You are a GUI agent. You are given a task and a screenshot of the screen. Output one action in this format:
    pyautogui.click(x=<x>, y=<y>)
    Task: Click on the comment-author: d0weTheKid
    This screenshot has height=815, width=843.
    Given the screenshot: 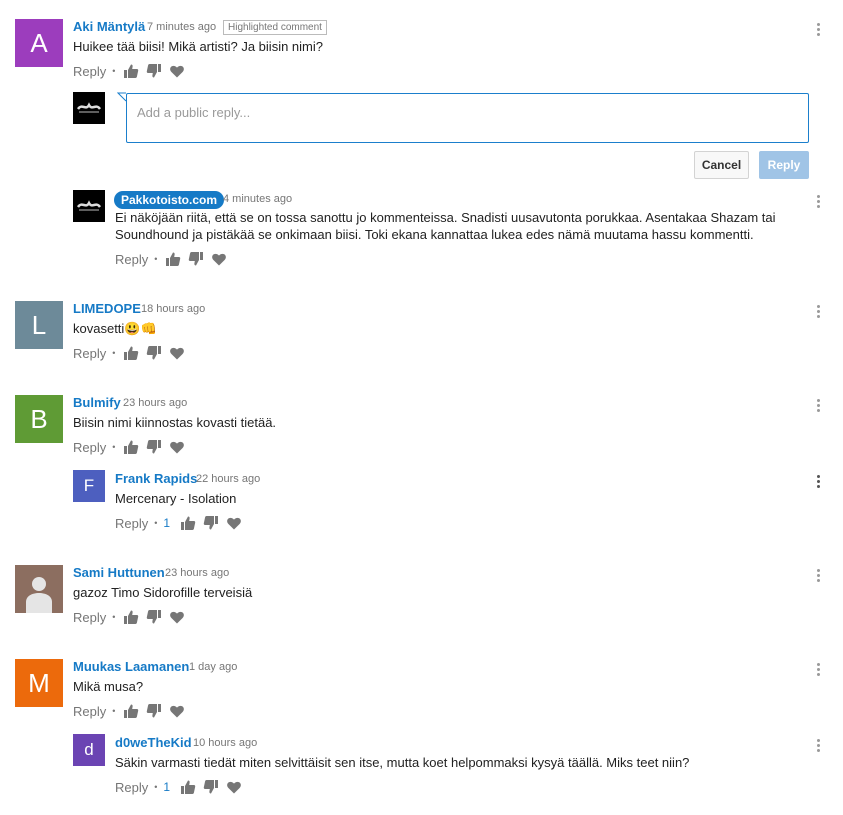 What is the action you would take?
    pyautogui.click(x=153, y=742)
    